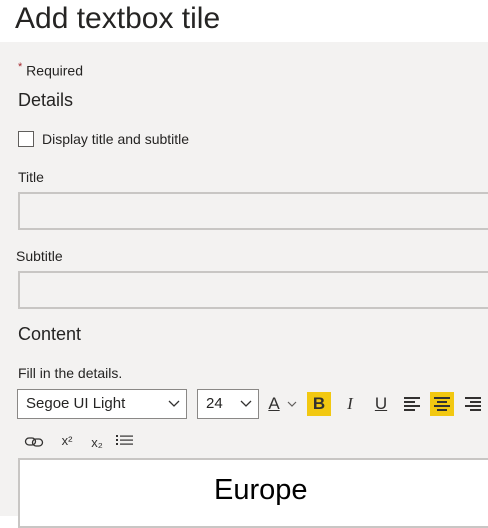 The image size is (488, 528). I want to click on details-heading: Details, so click(46, 100).